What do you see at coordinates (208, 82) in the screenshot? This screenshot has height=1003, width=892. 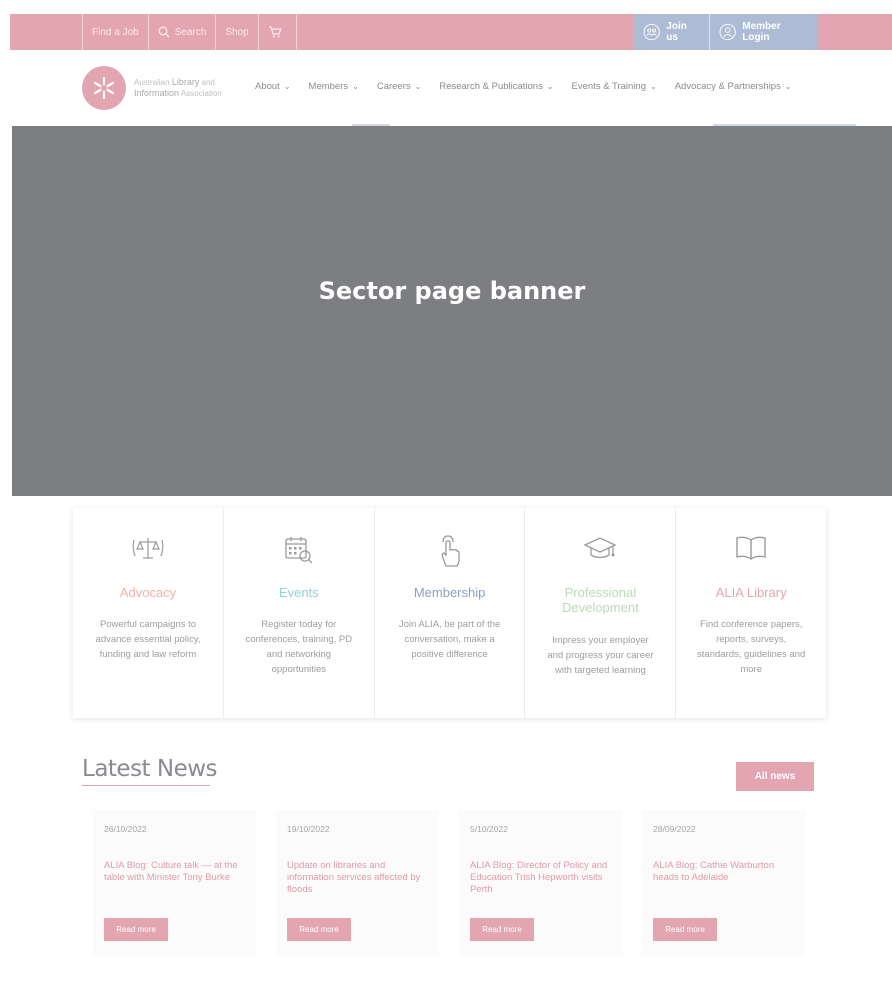 I see `logo-word-and: and` at bounding box center [208, 82].